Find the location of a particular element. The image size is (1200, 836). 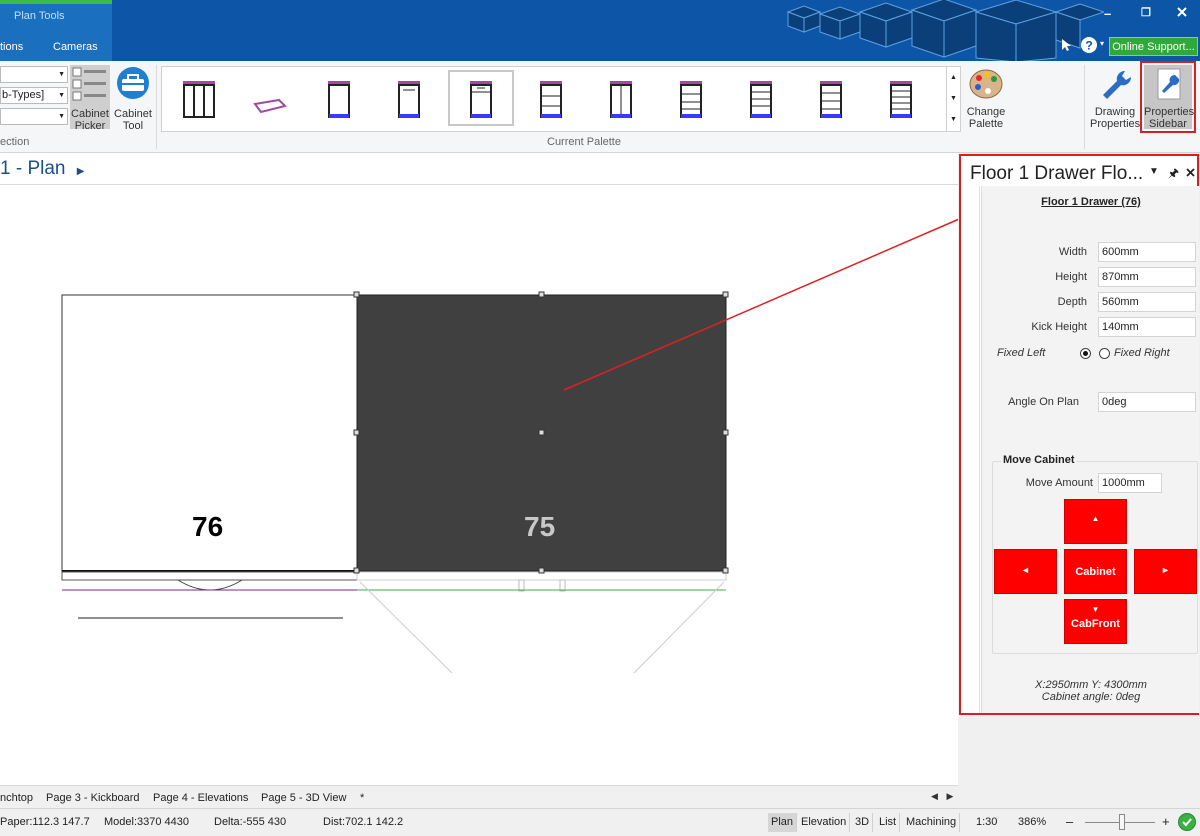

properties-sidebar-label: Properties Sidebar is located at coordinates (1169, 118).